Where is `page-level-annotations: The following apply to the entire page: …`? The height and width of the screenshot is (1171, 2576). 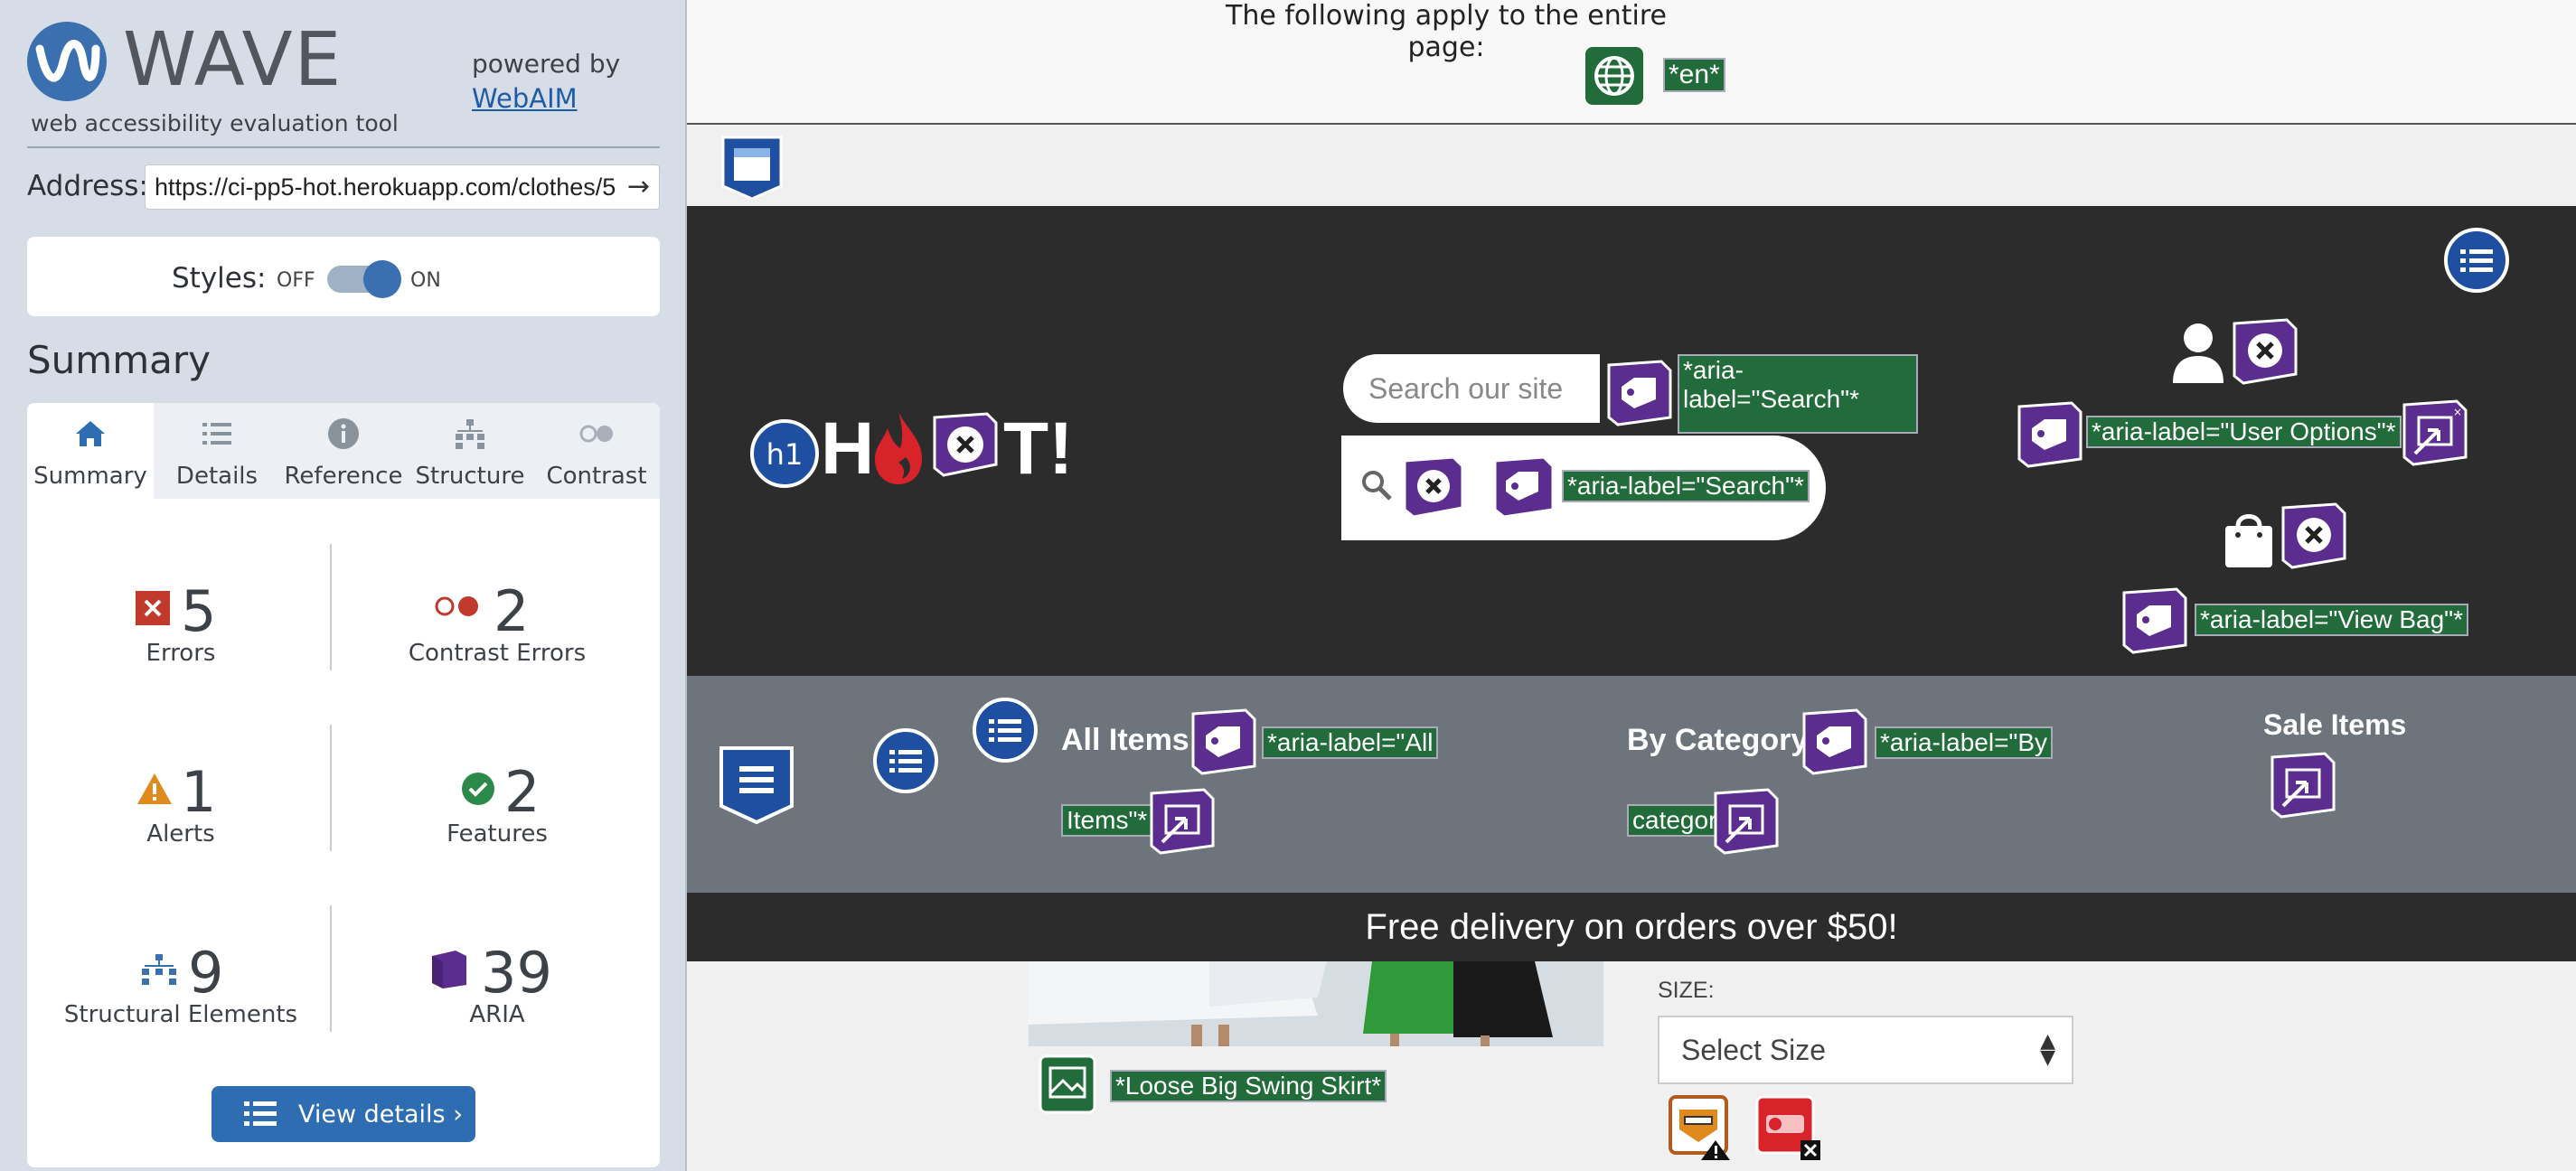
page-level-annotations: The following apply to the entire page: … is located at coordinates (1631, 62).